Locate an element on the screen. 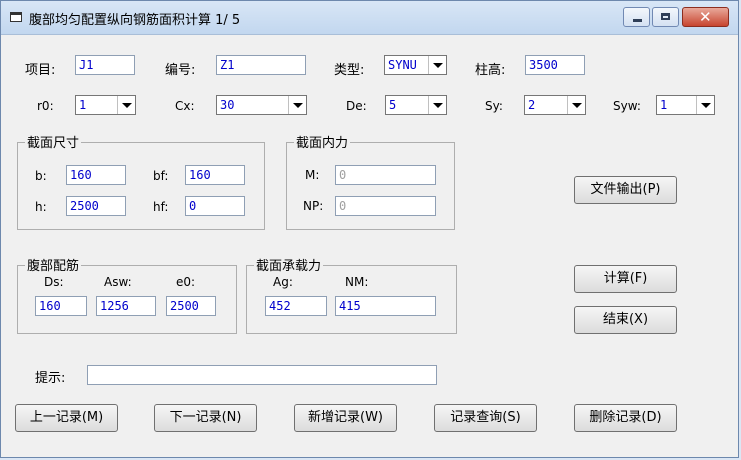  cx-select: 30 is located at coordinates (261, 105).